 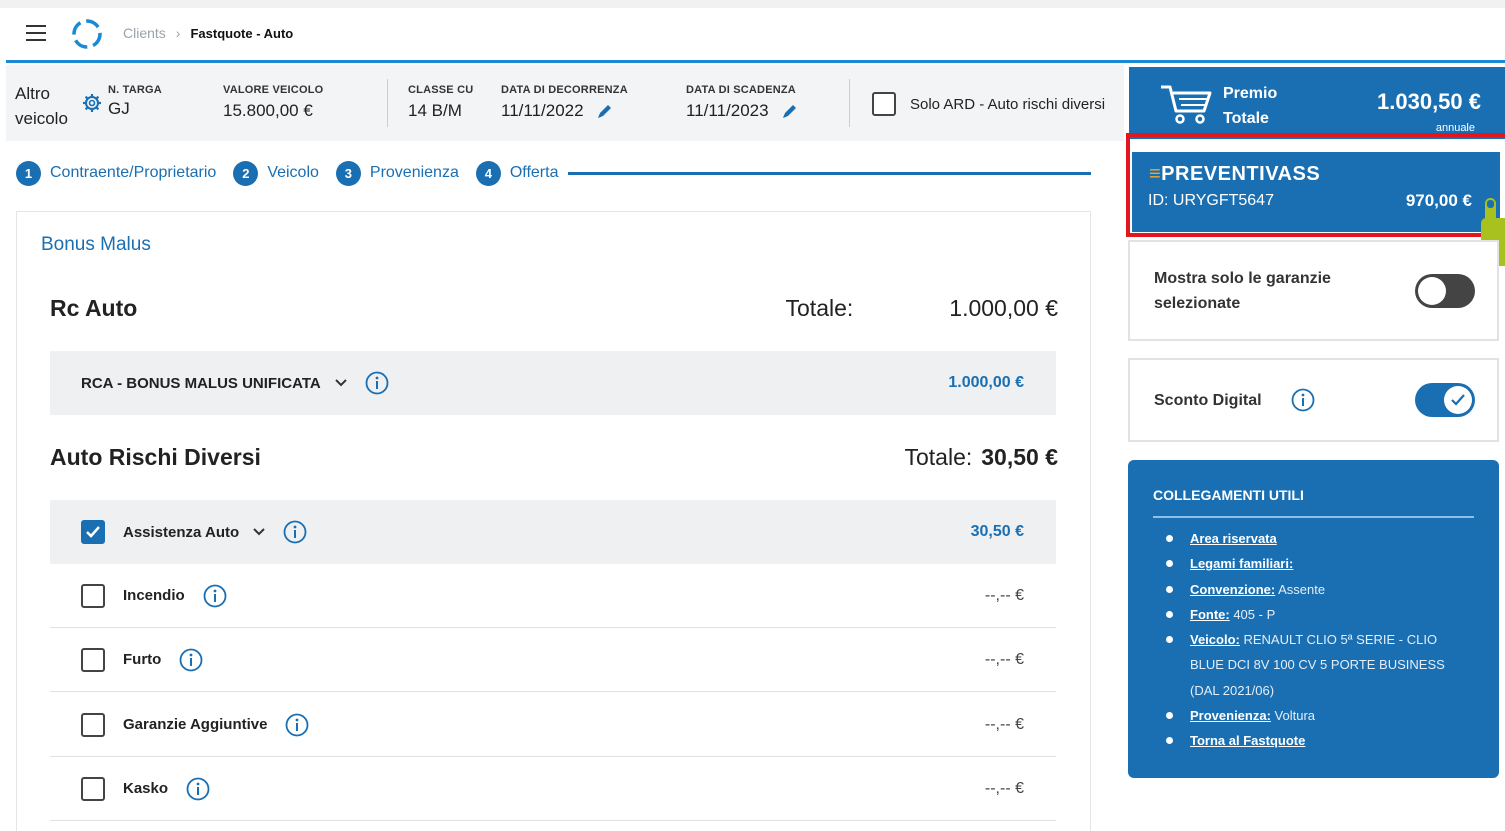 What do you see at coordinates (553, 596) in the screenshot?
I see `ard-row-incendio: Incendio --,-- €` at bounding box center [553, 596].